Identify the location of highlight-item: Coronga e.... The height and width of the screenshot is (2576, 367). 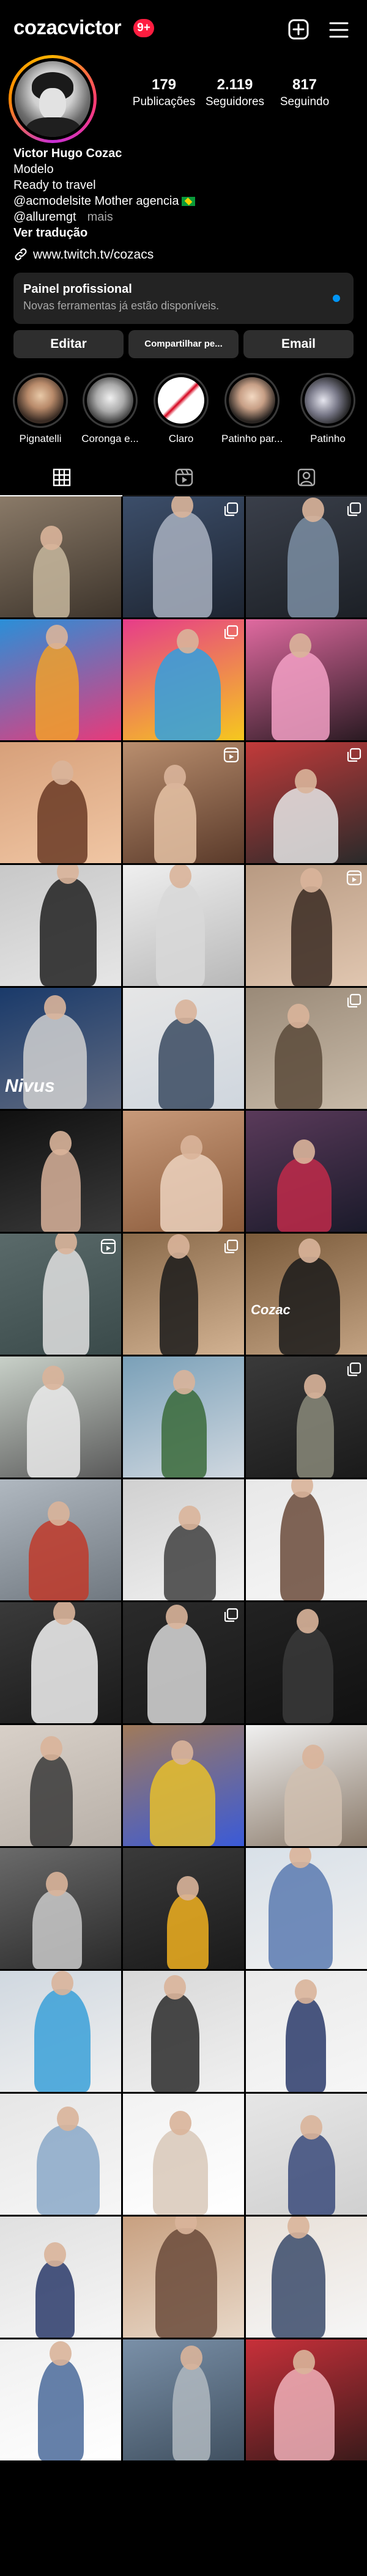
(110, 409).